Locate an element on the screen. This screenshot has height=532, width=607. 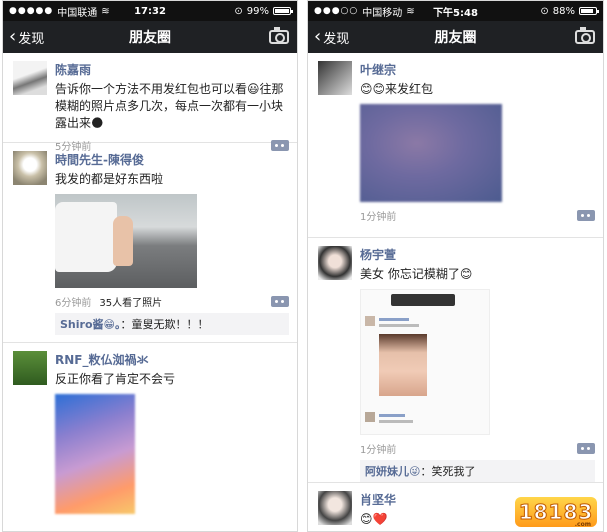
car-shape is located at coordinates (86, 237).